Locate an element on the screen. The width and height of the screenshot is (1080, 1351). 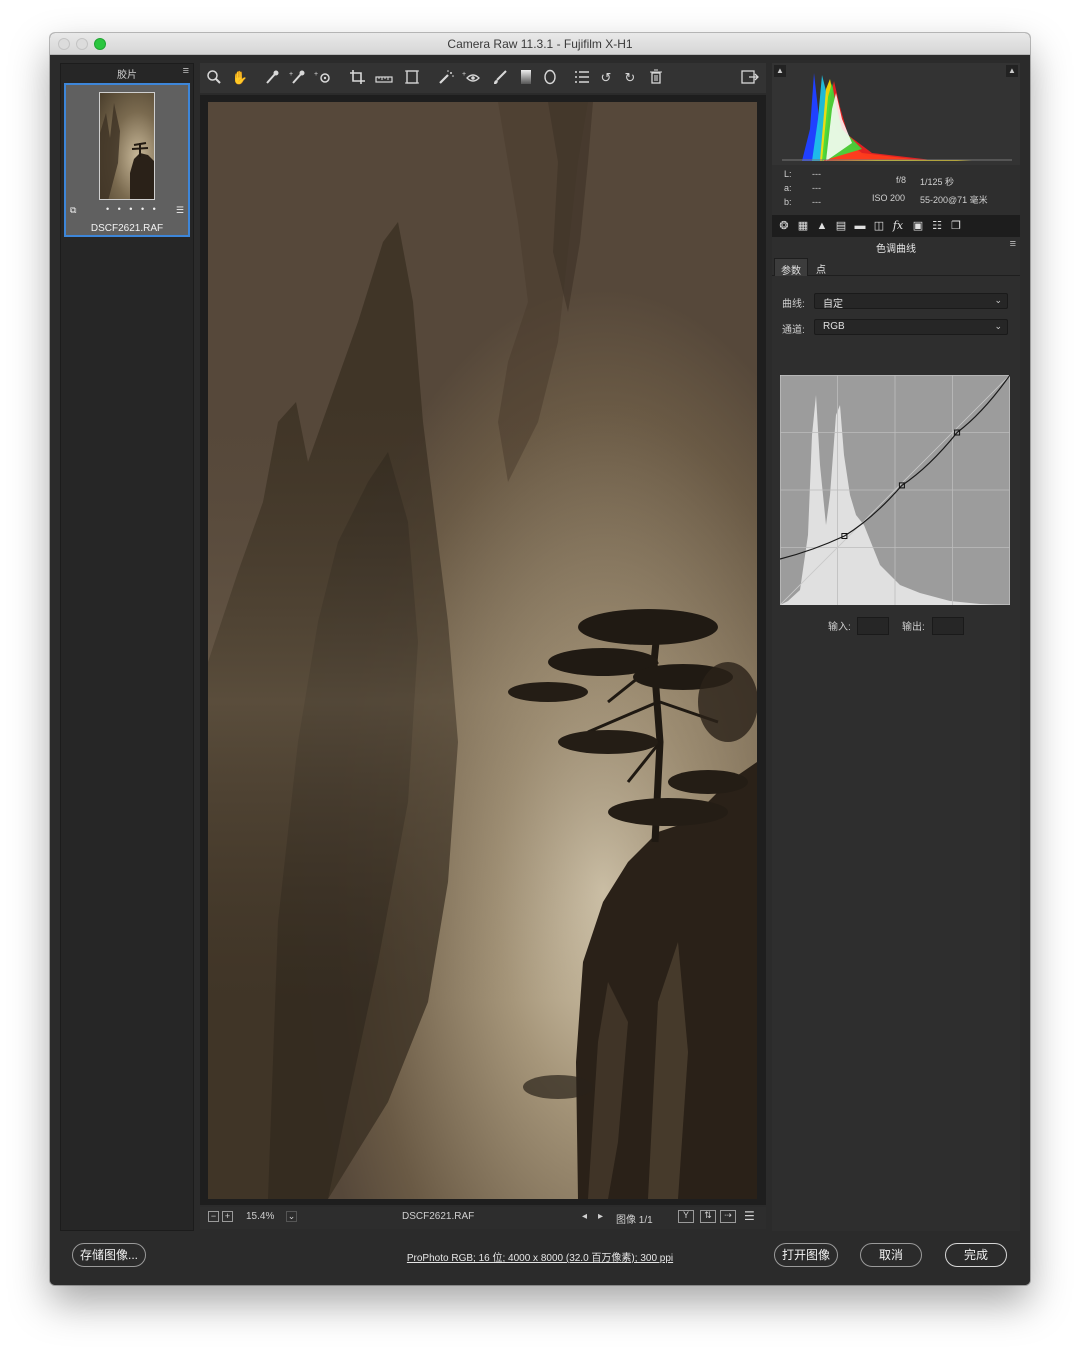
done-button: 完成 is located at coordinates (976, 1255).